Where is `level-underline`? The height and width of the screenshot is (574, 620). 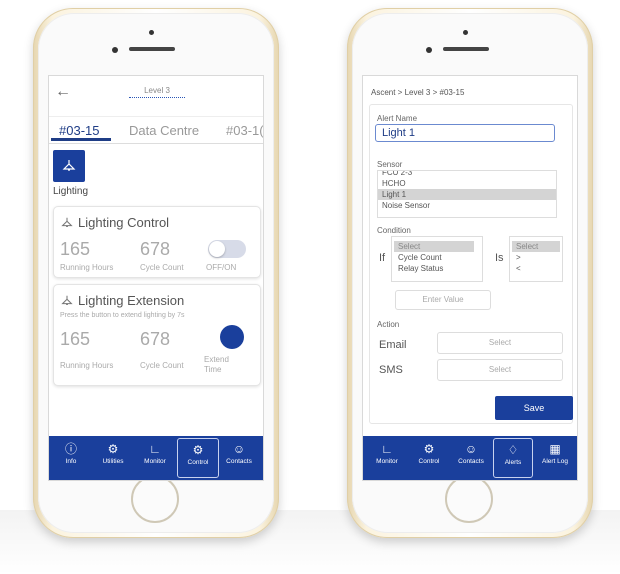 level-underline is located at coordinates (157, 97).